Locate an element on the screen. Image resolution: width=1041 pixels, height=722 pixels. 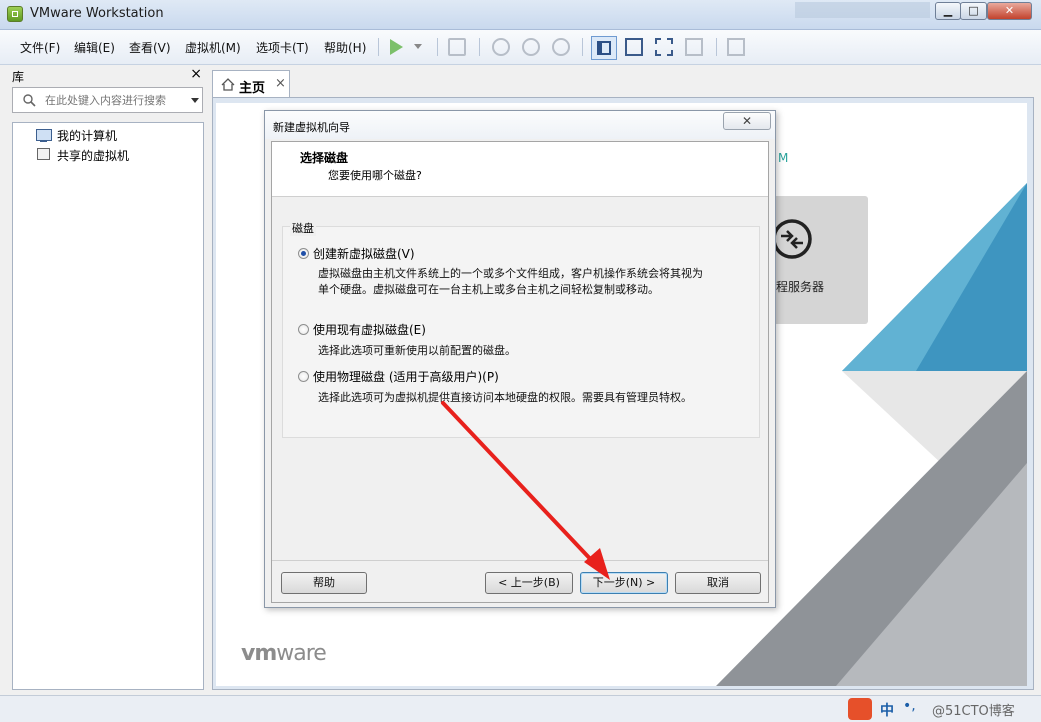
menu-toolbar: 文件(F) 编辑(E) 查看(V) 虚拟机(M) 选项卡(T) 帮助(H) is located at coordinates (520, 47).